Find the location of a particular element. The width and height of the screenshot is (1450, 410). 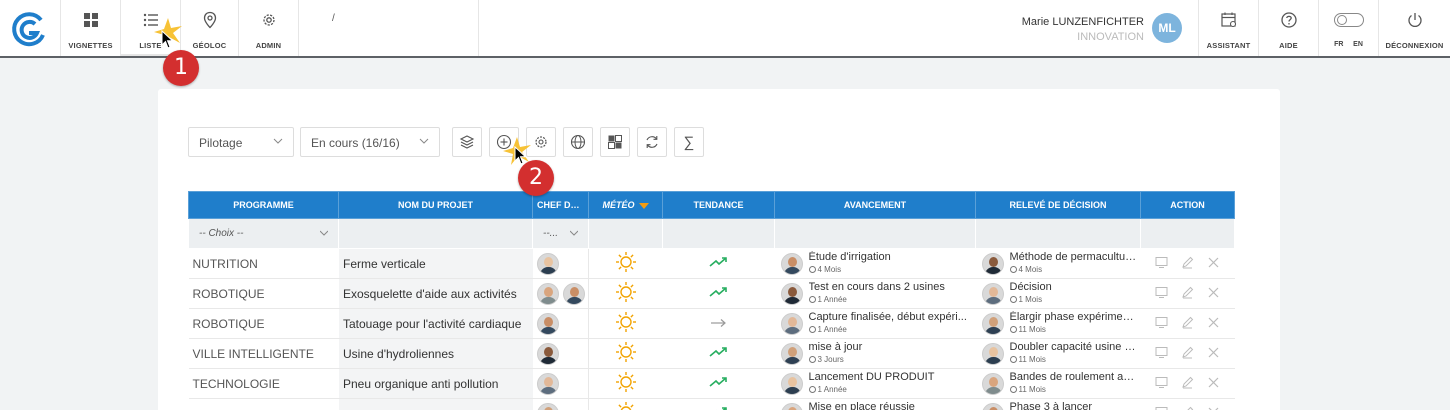

status-select: En cours (16/16) is located at coordinates (370, 142).